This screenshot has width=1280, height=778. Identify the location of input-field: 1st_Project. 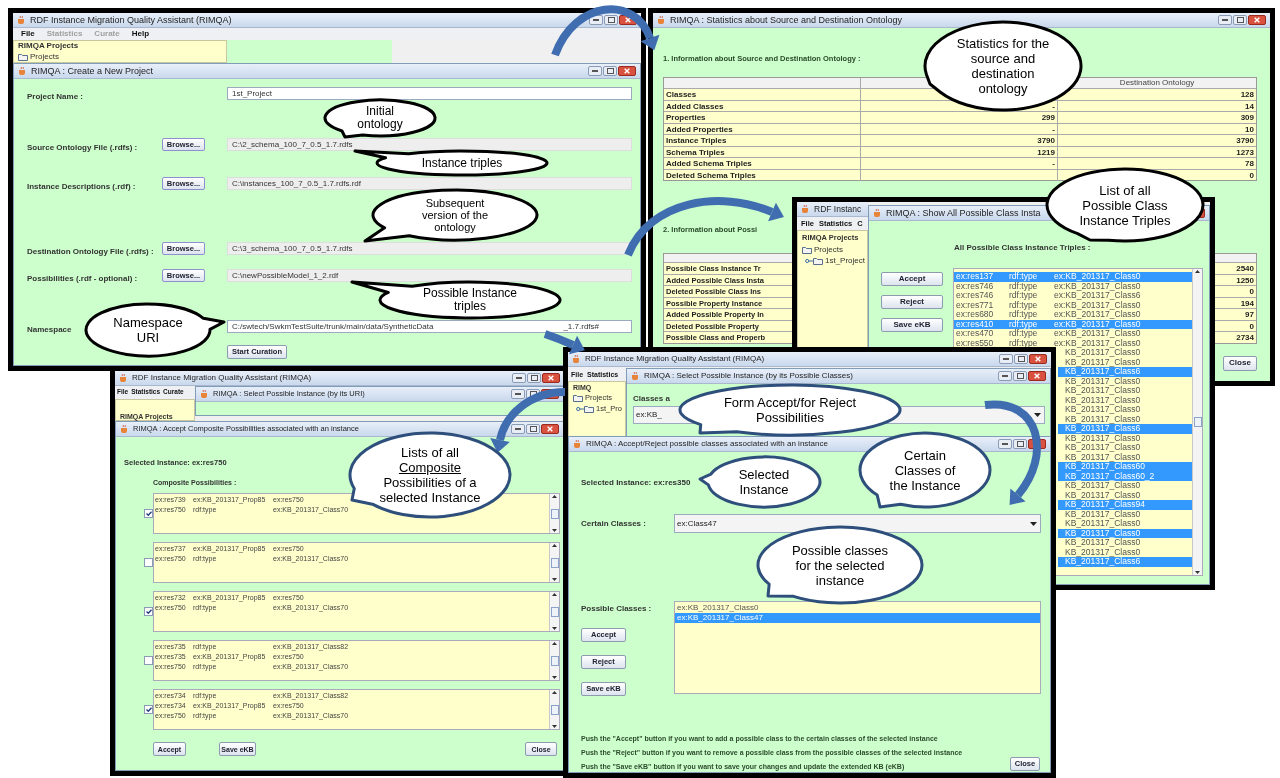
(429, 93).